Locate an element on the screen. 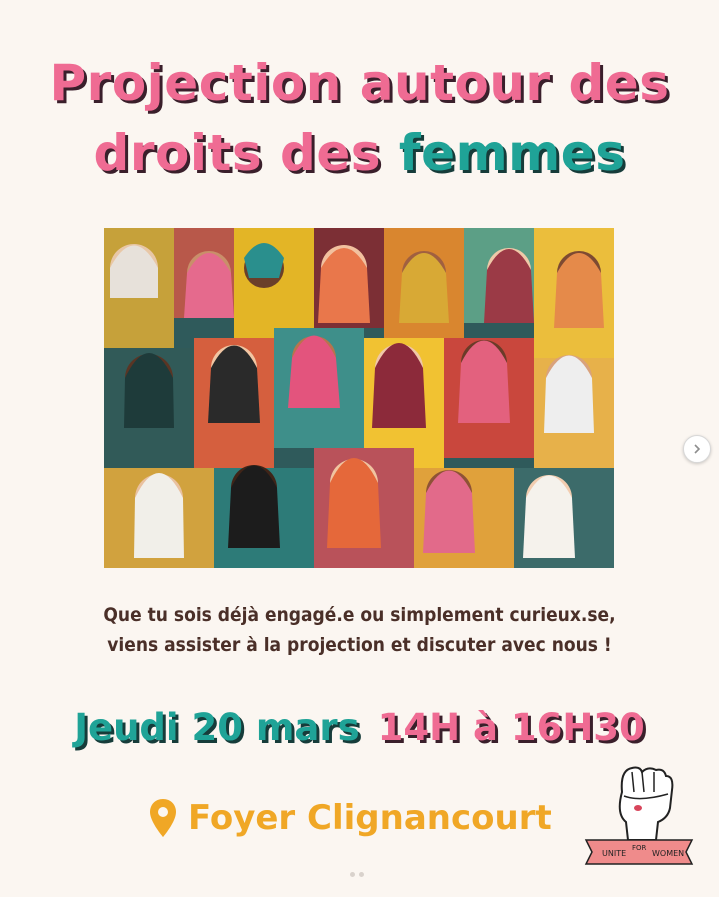 Image resolution: width=719 pixels, height=897 pixels. carousel-indicator is located at coordinates (357, 874).